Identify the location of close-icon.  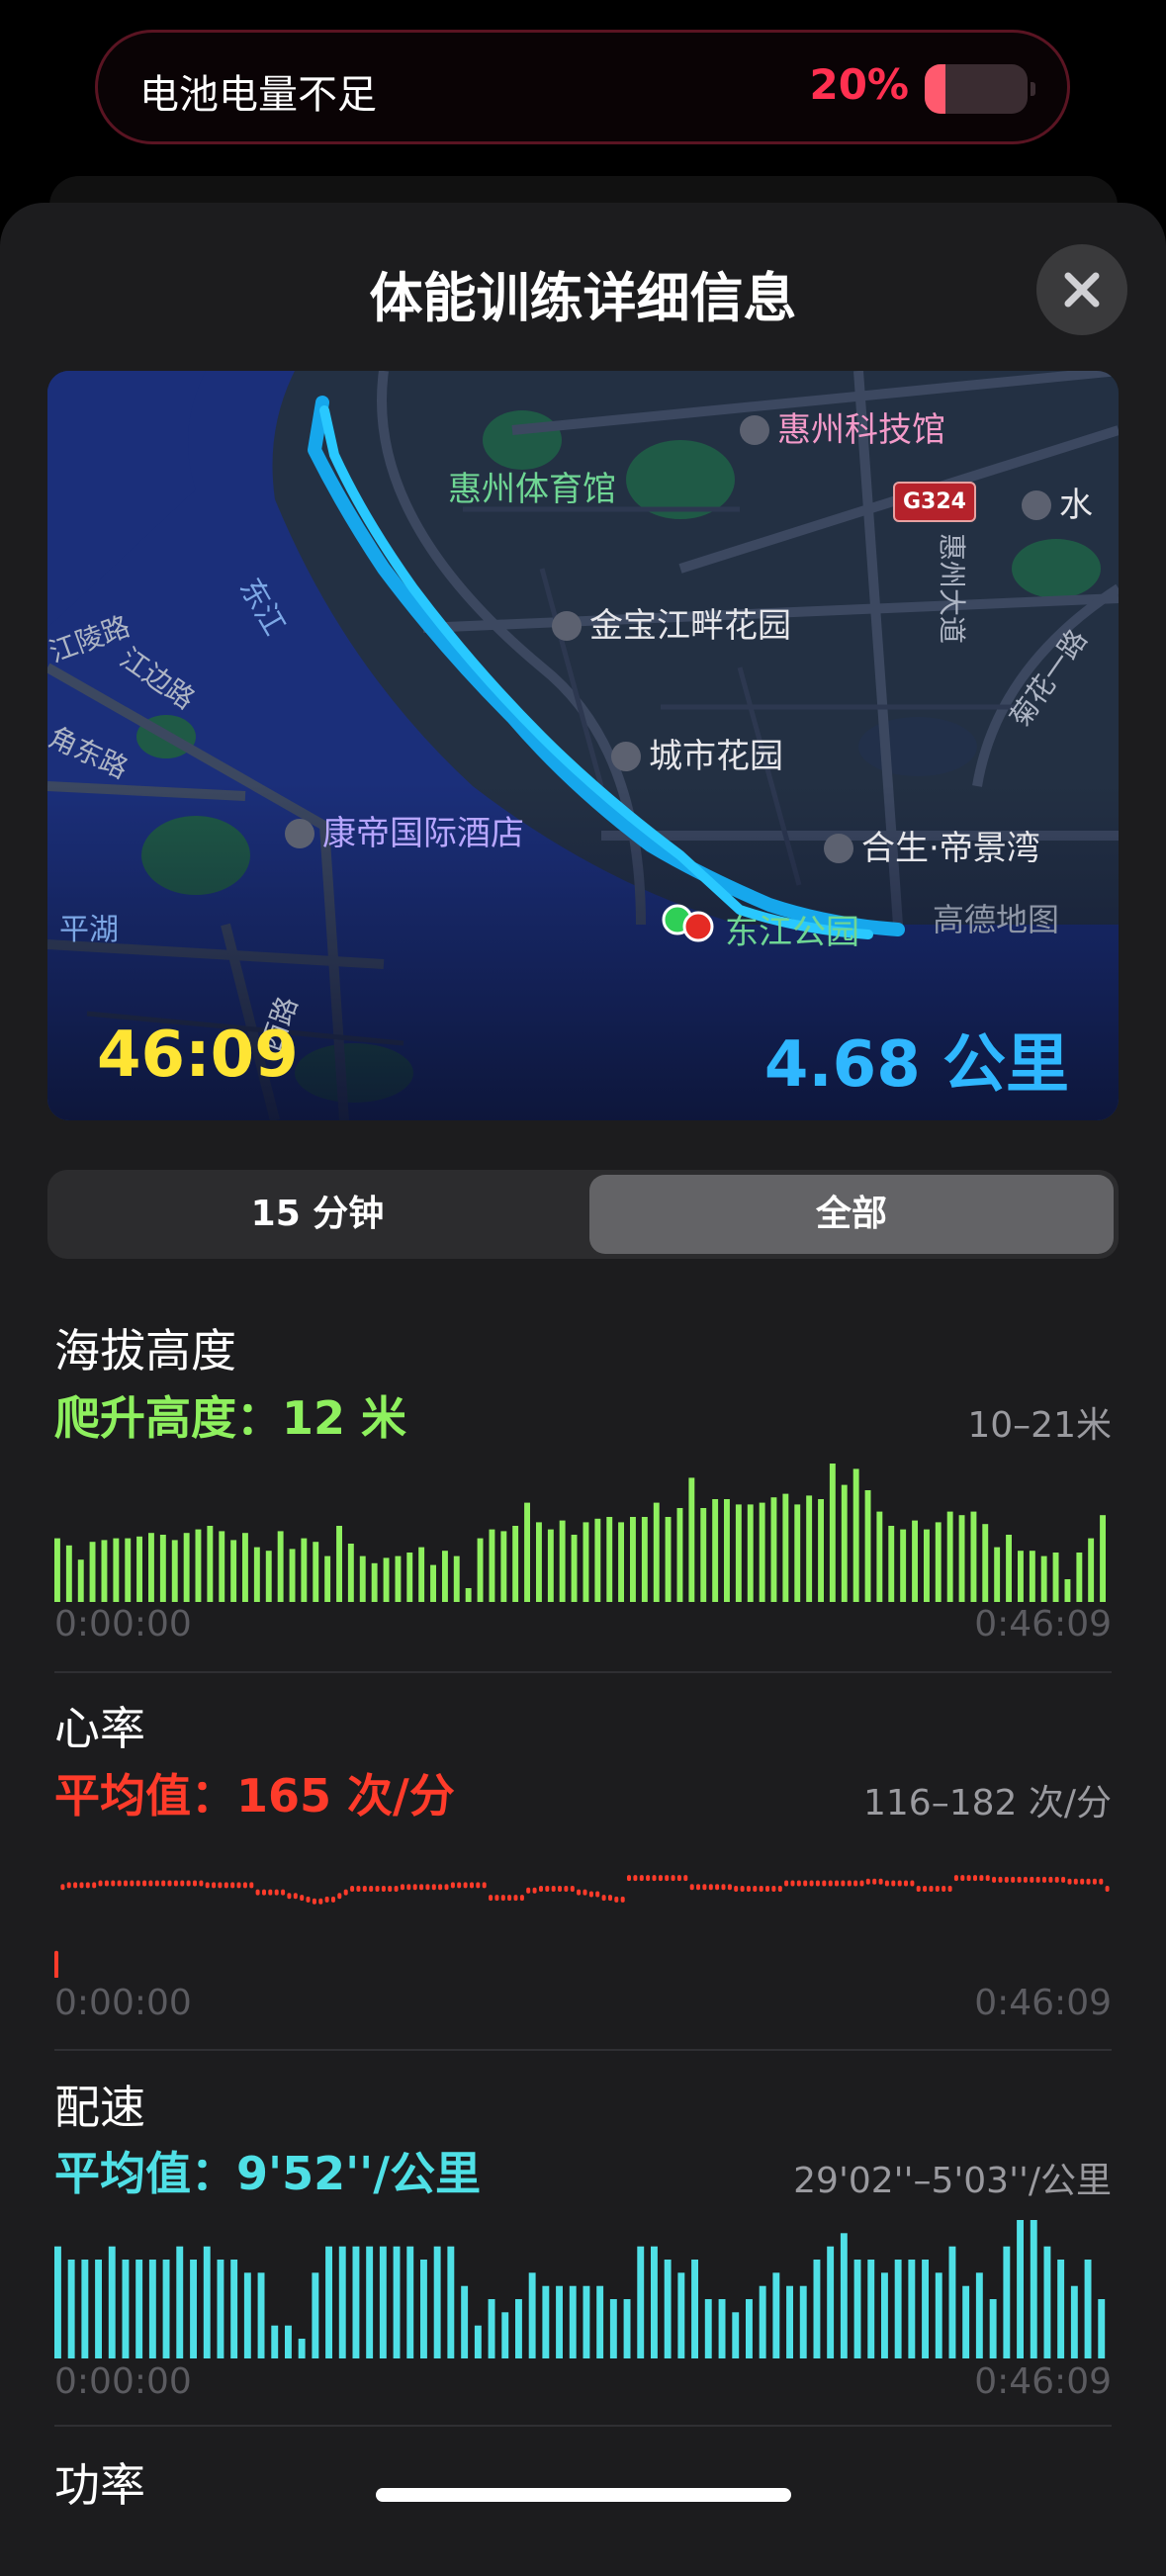
(1082, 290).